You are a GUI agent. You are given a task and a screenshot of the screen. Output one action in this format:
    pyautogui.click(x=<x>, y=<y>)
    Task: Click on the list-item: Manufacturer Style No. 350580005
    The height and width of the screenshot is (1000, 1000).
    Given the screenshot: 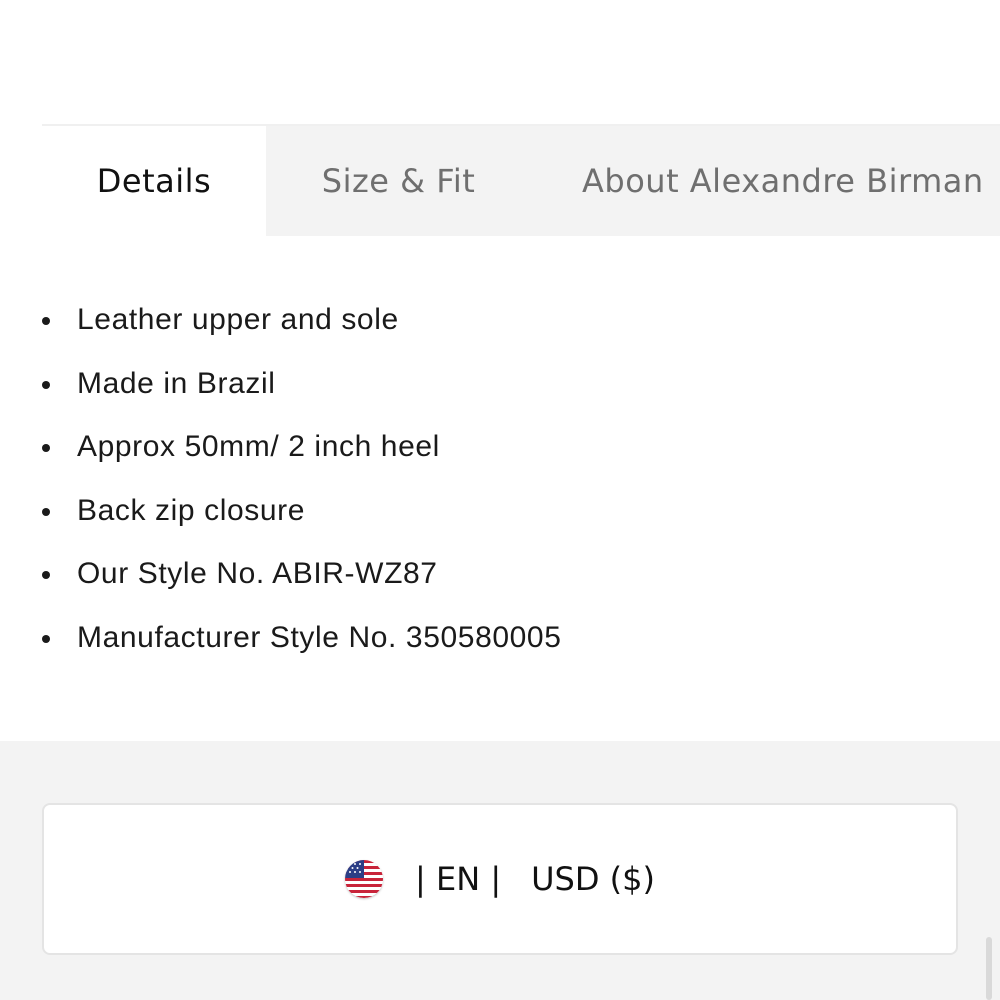 What is the action you would take?
    pyautogui.click(x=302, y=638)
    